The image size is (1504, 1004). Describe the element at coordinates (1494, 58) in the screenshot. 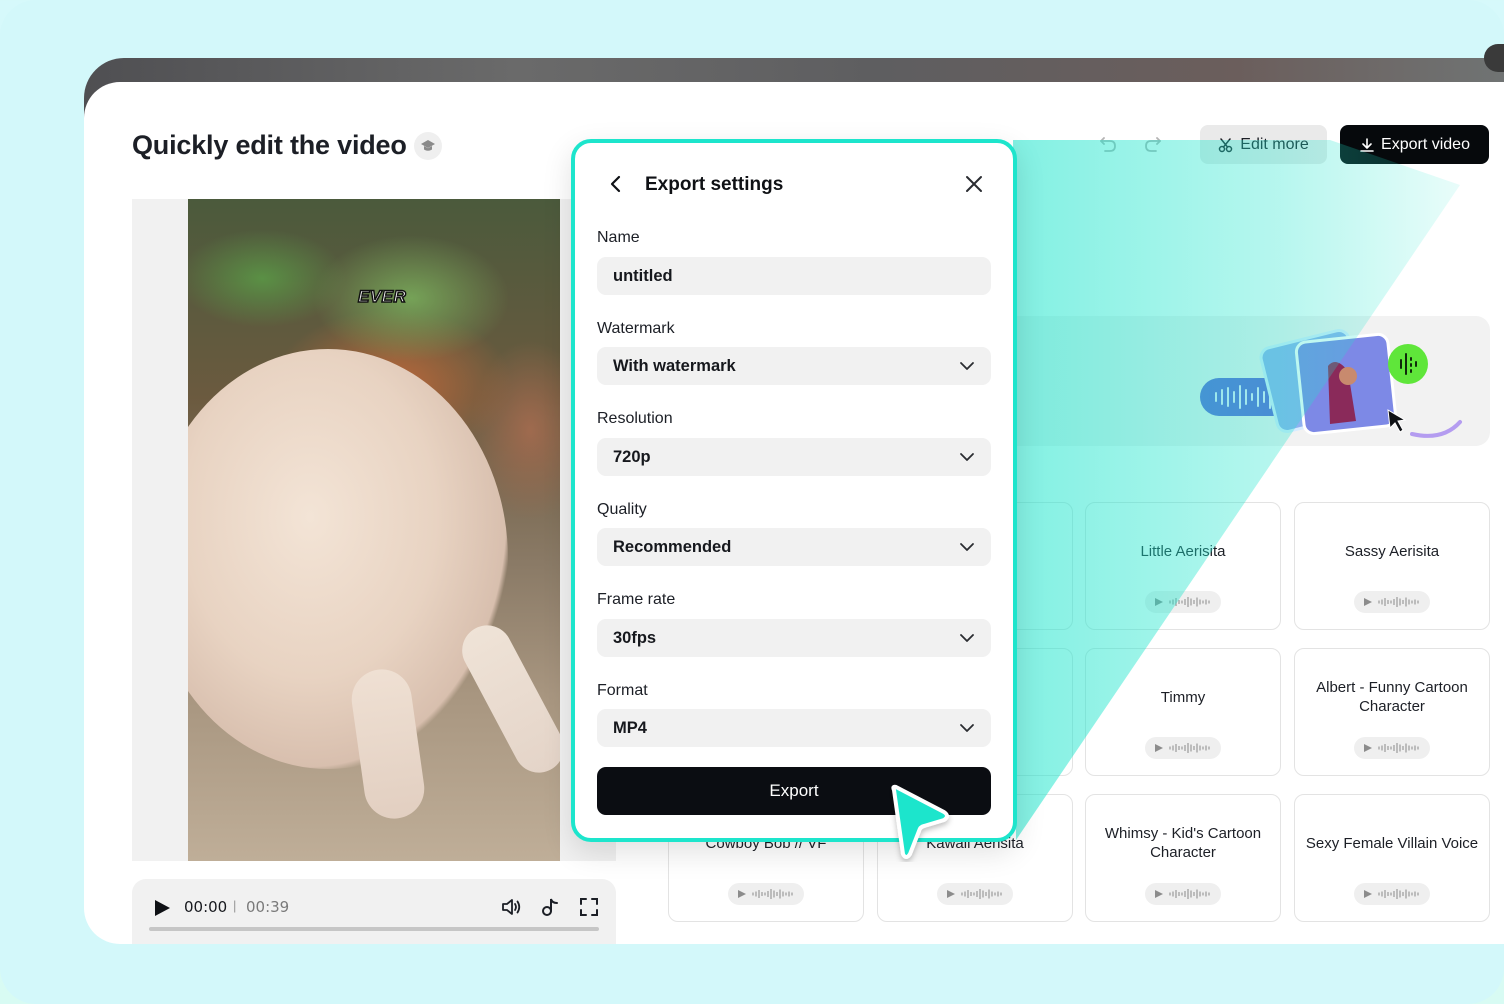

I see `window-close-button` at that location.